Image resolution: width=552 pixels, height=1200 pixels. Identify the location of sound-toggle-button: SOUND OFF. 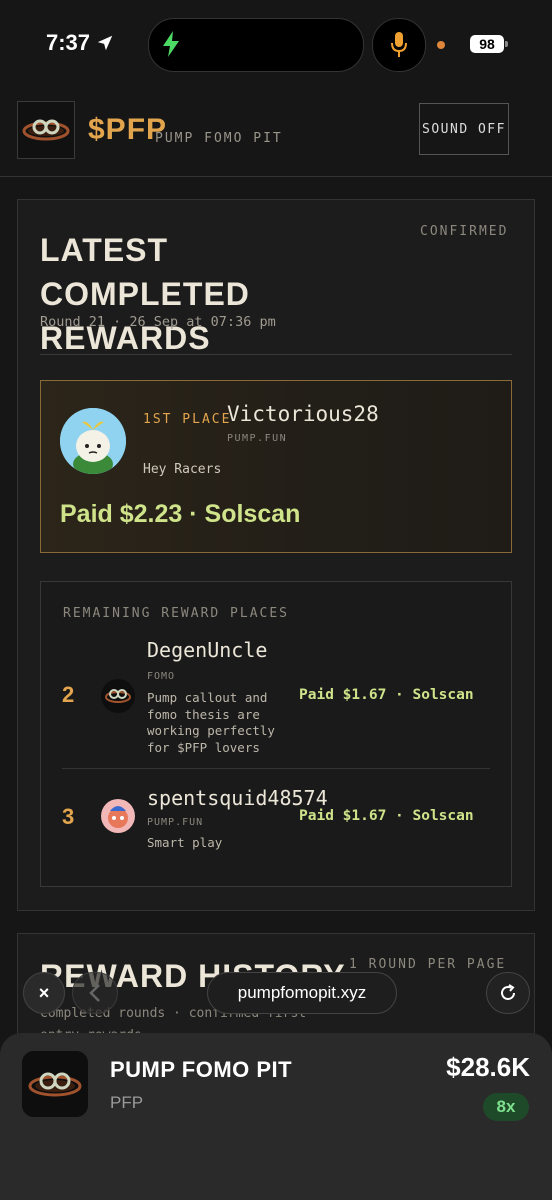
(464, 129).